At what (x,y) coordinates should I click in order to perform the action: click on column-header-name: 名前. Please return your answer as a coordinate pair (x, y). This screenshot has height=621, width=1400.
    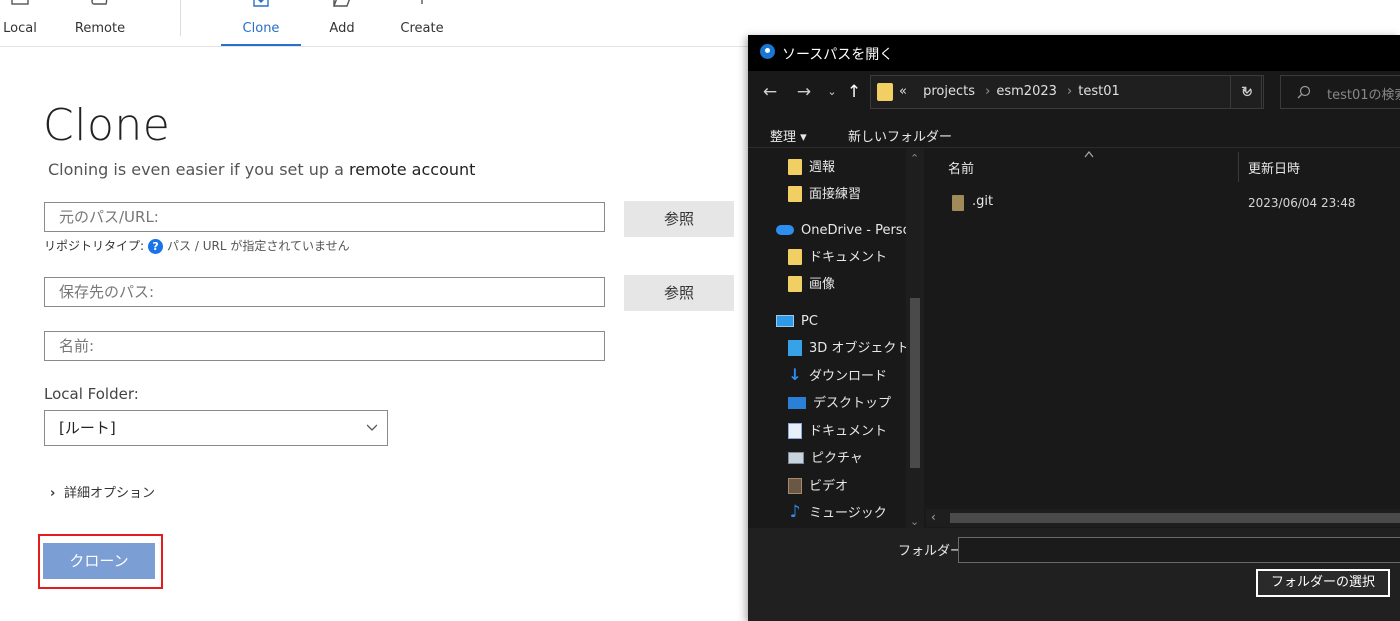
    Looking at the image, I should click on (961, 167).